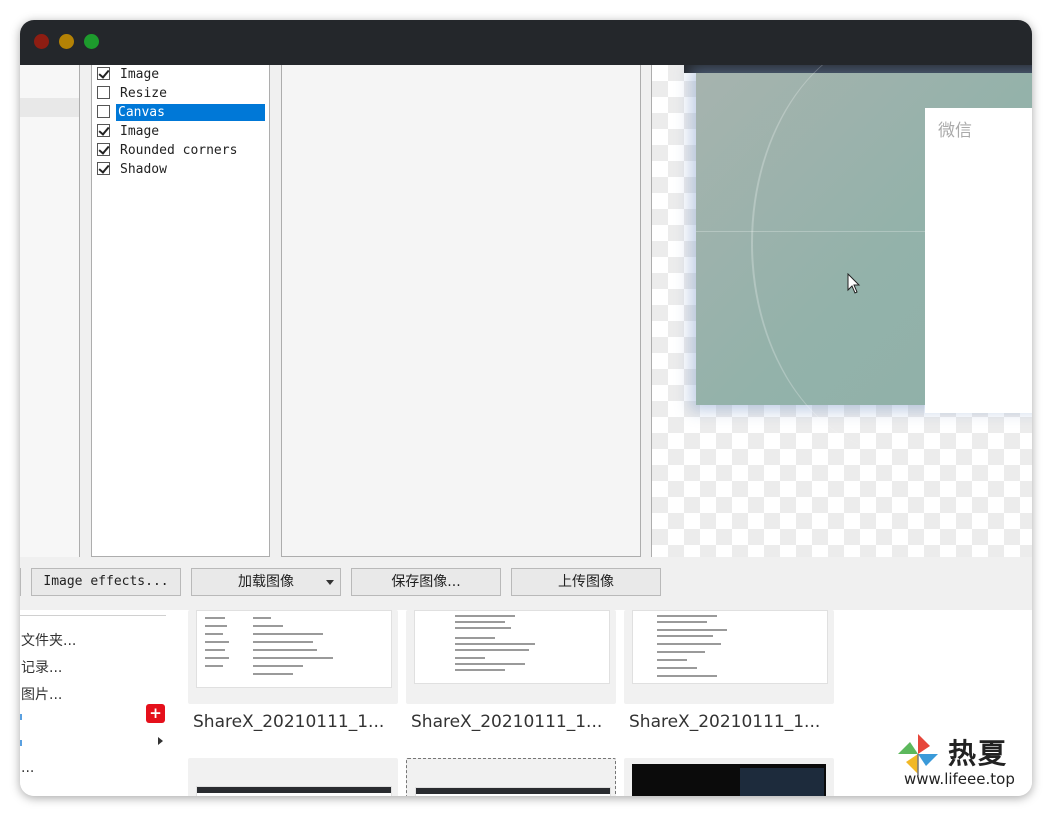  What do you see at coordinates (143, 169) in the screenshot?
I see `effect-label: Shadow` at bounding box center [143, 169].